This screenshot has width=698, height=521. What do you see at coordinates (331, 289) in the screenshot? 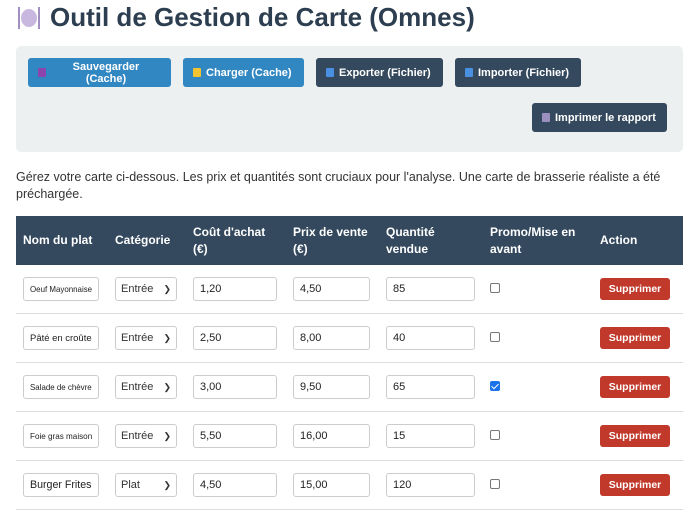
I see `price-input: 4,50` at bounding box center [331, 289].